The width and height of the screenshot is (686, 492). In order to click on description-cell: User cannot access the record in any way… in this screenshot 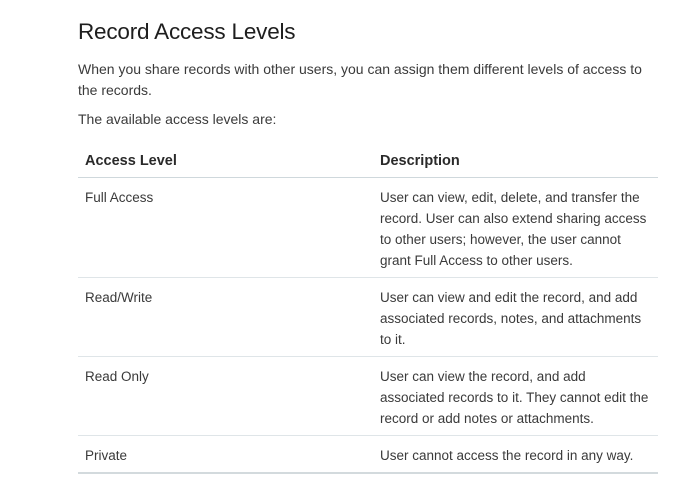, I will do `click(515, 454)`.